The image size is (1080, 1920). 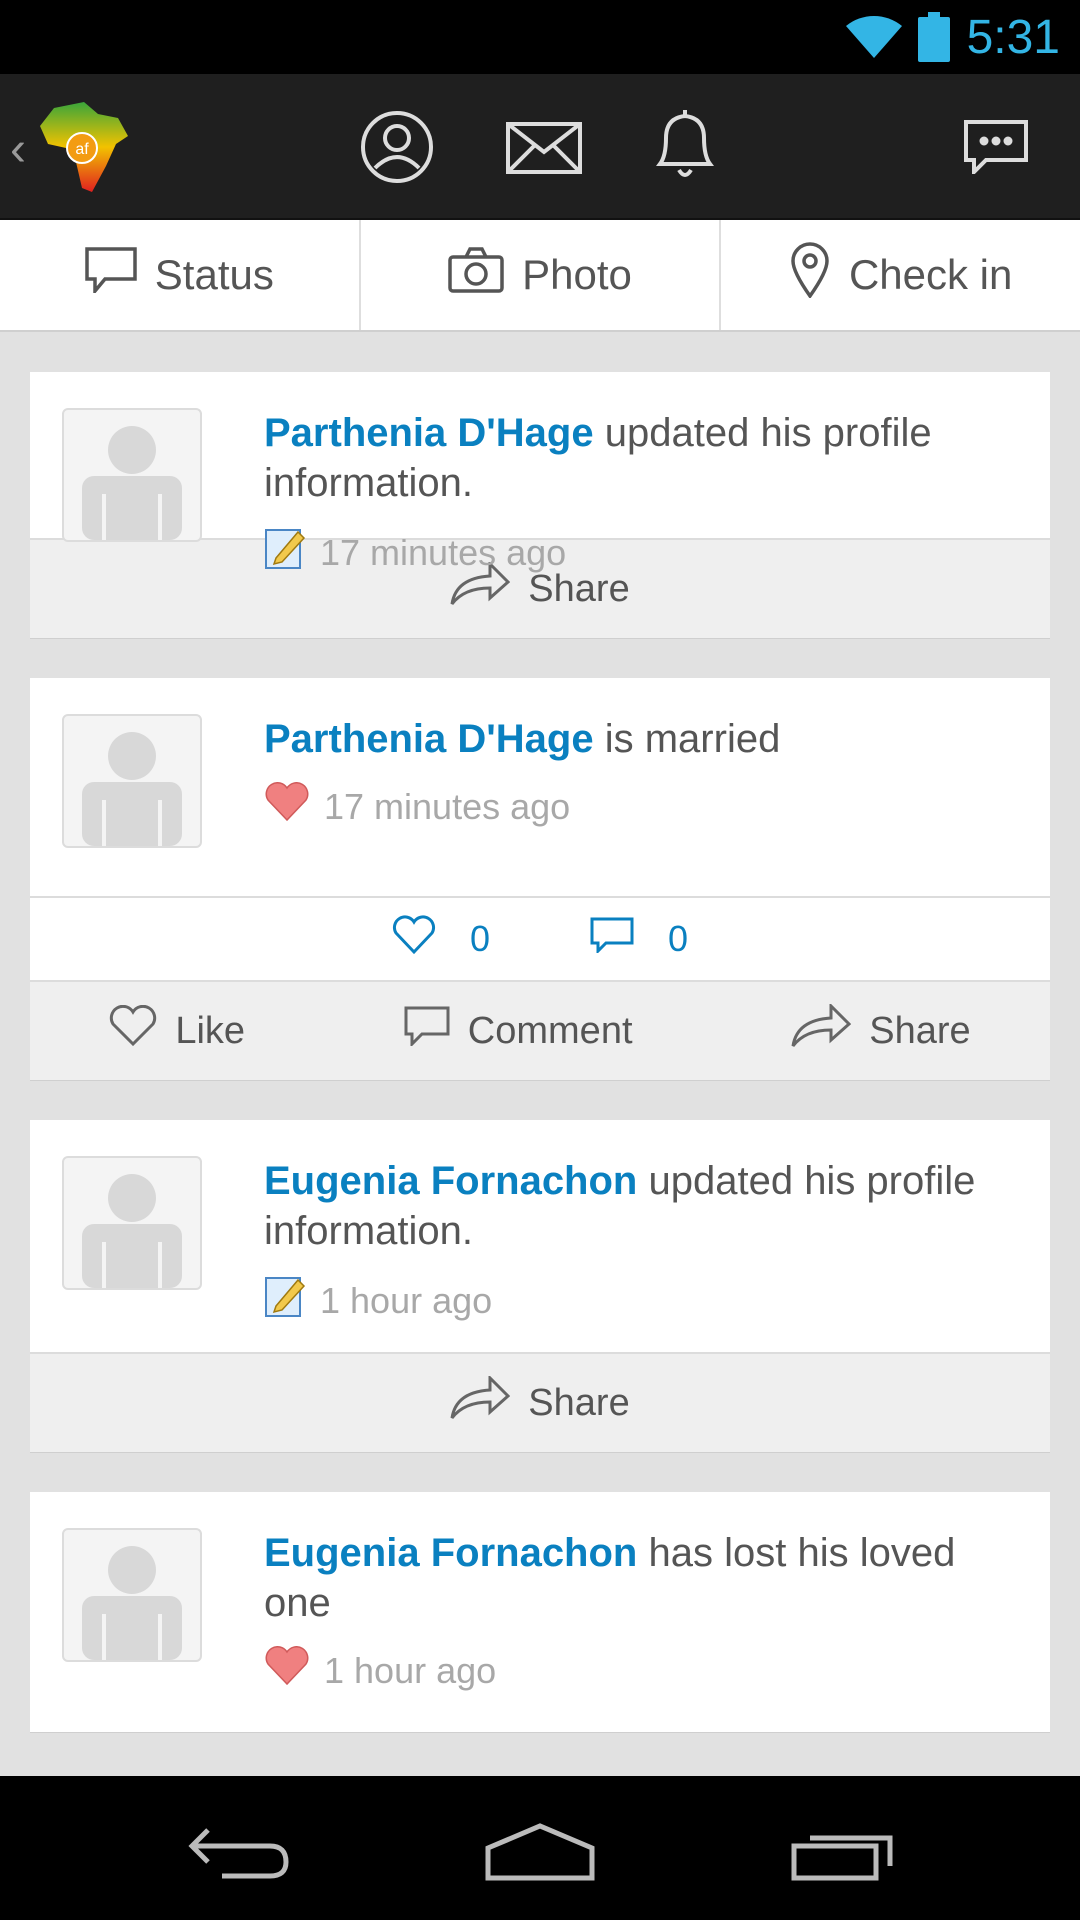 I want to click on composer-tabs: Status Photo Check in, so click(x=540, y=276).